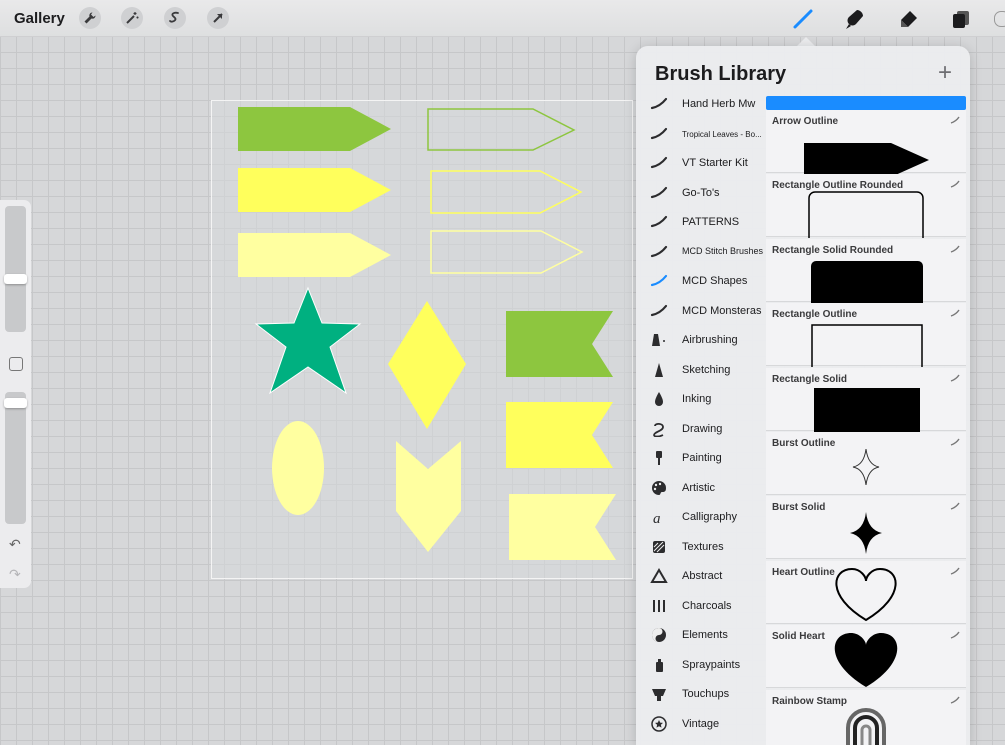 This screenshot has width=1005, height=745. Describe the element at coordinates (314, 255) in the screenshot. I see `pale-yellow-arrow-shape` at that location.